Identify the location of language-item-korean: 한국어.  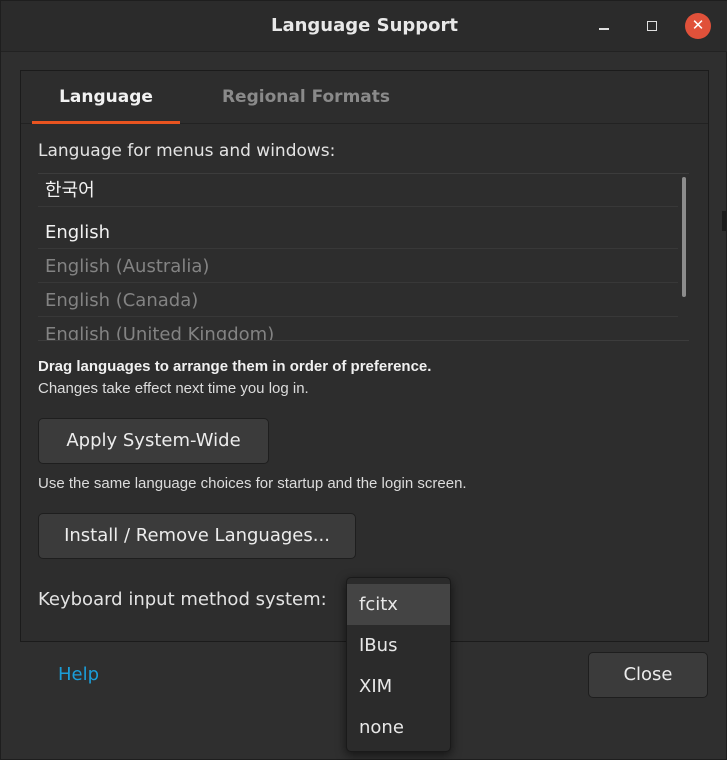
(358, 190).